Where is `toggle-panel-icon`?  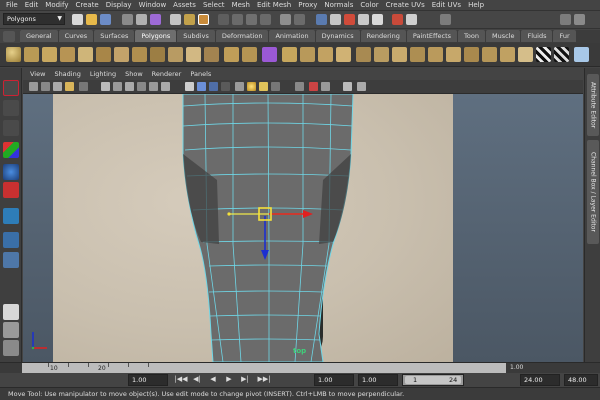 toggle-panel-icon is located at coordinates (411, 19).